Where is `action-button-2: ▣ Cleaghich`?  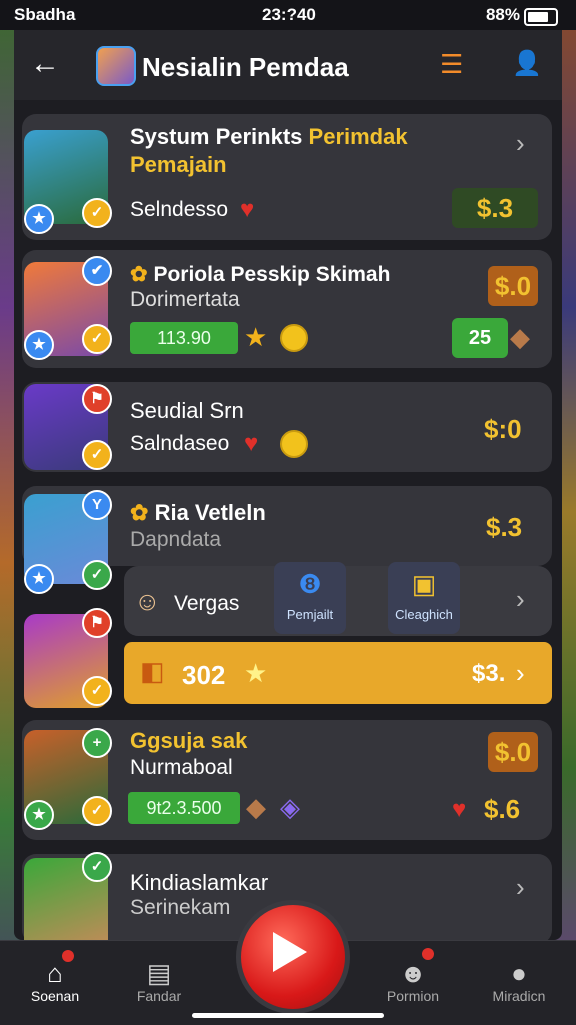
action-button-2: ▣ Cleaghich is located at coordinates (424, 598).